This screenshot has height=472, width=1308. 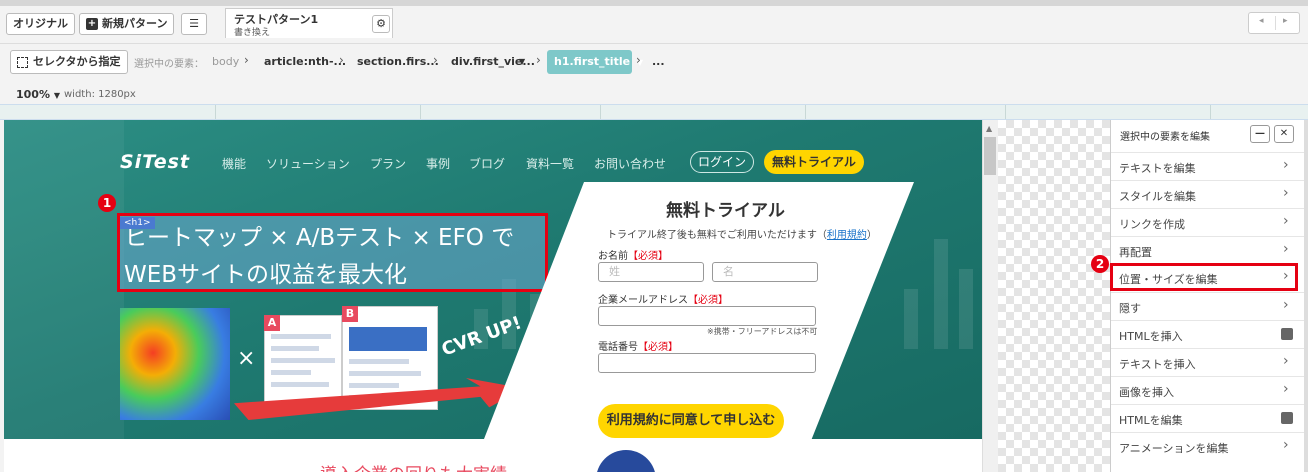 I want to click on panel-item-edit-style: スタイルを編集 ›, so click(x=1207, y=194).